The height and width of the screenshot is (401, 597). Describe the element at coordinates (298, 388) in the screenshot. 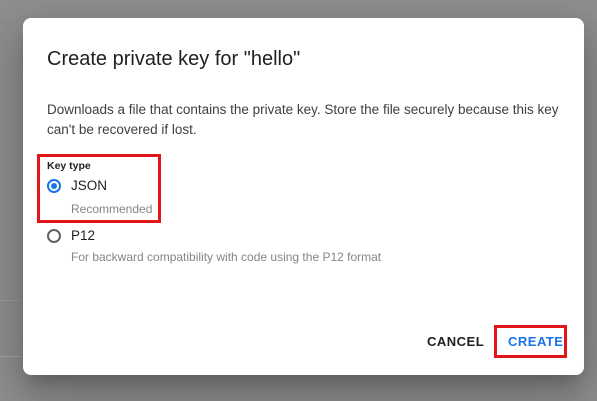

I see `backdrop-bottom` at that location.